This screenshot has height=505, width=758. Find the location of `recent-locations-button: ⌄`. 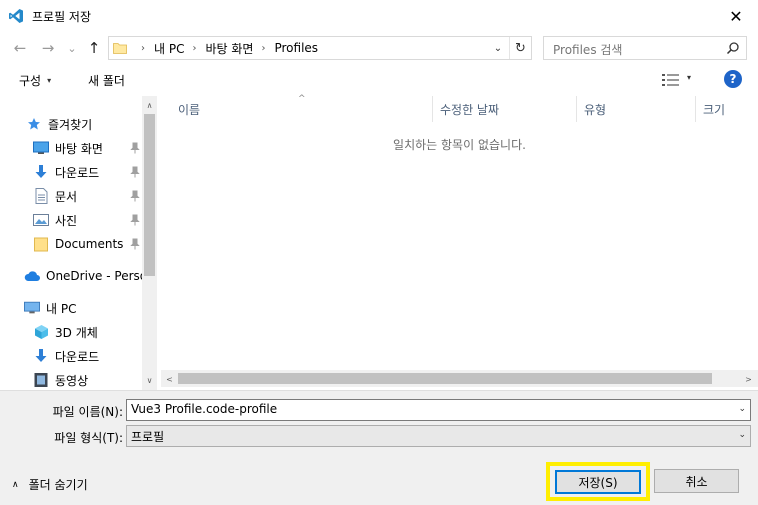

recent-locations-button: ⌄ is located at coordinates (72, 48).